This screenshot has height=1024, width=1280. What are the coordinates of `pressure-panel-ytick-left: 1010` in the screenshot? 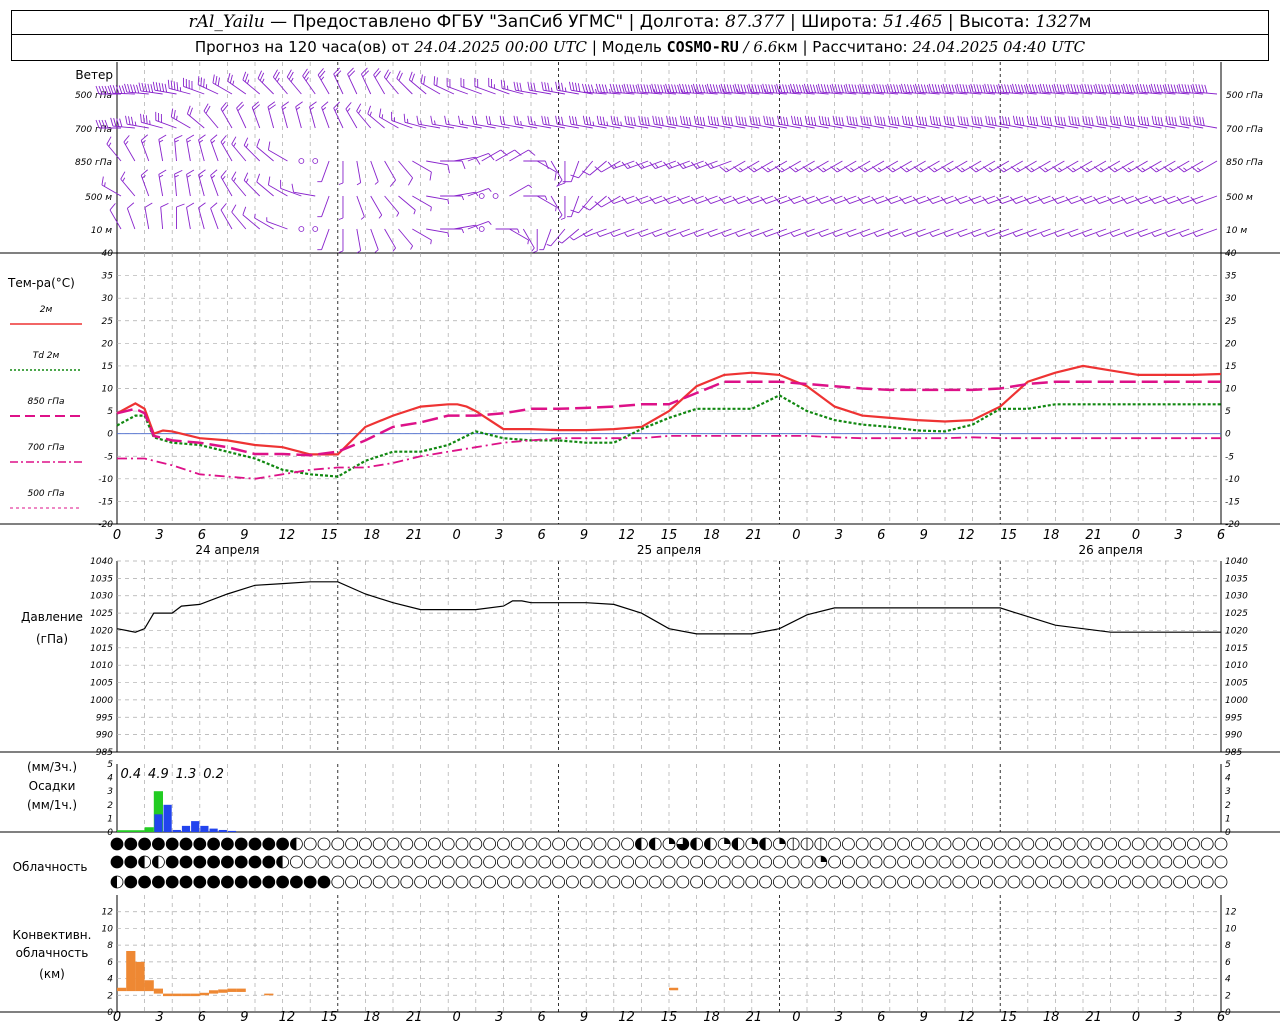 It's located at (101, 666).